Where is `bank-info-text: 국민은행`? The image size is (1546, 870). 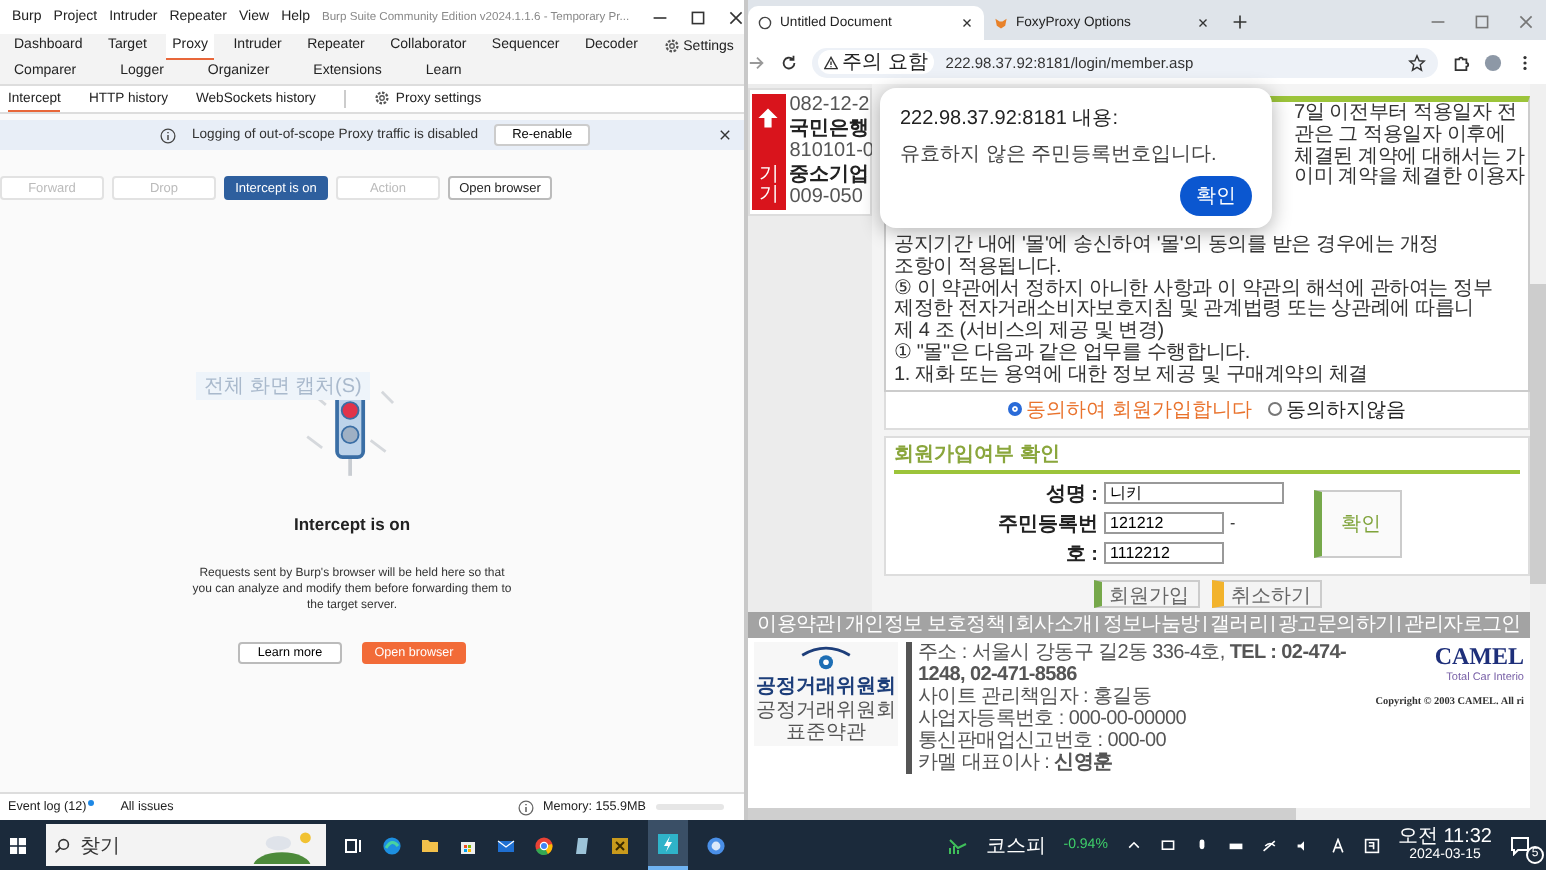
bank-info-text: 국민은행 is located at coordinates (828, 128).